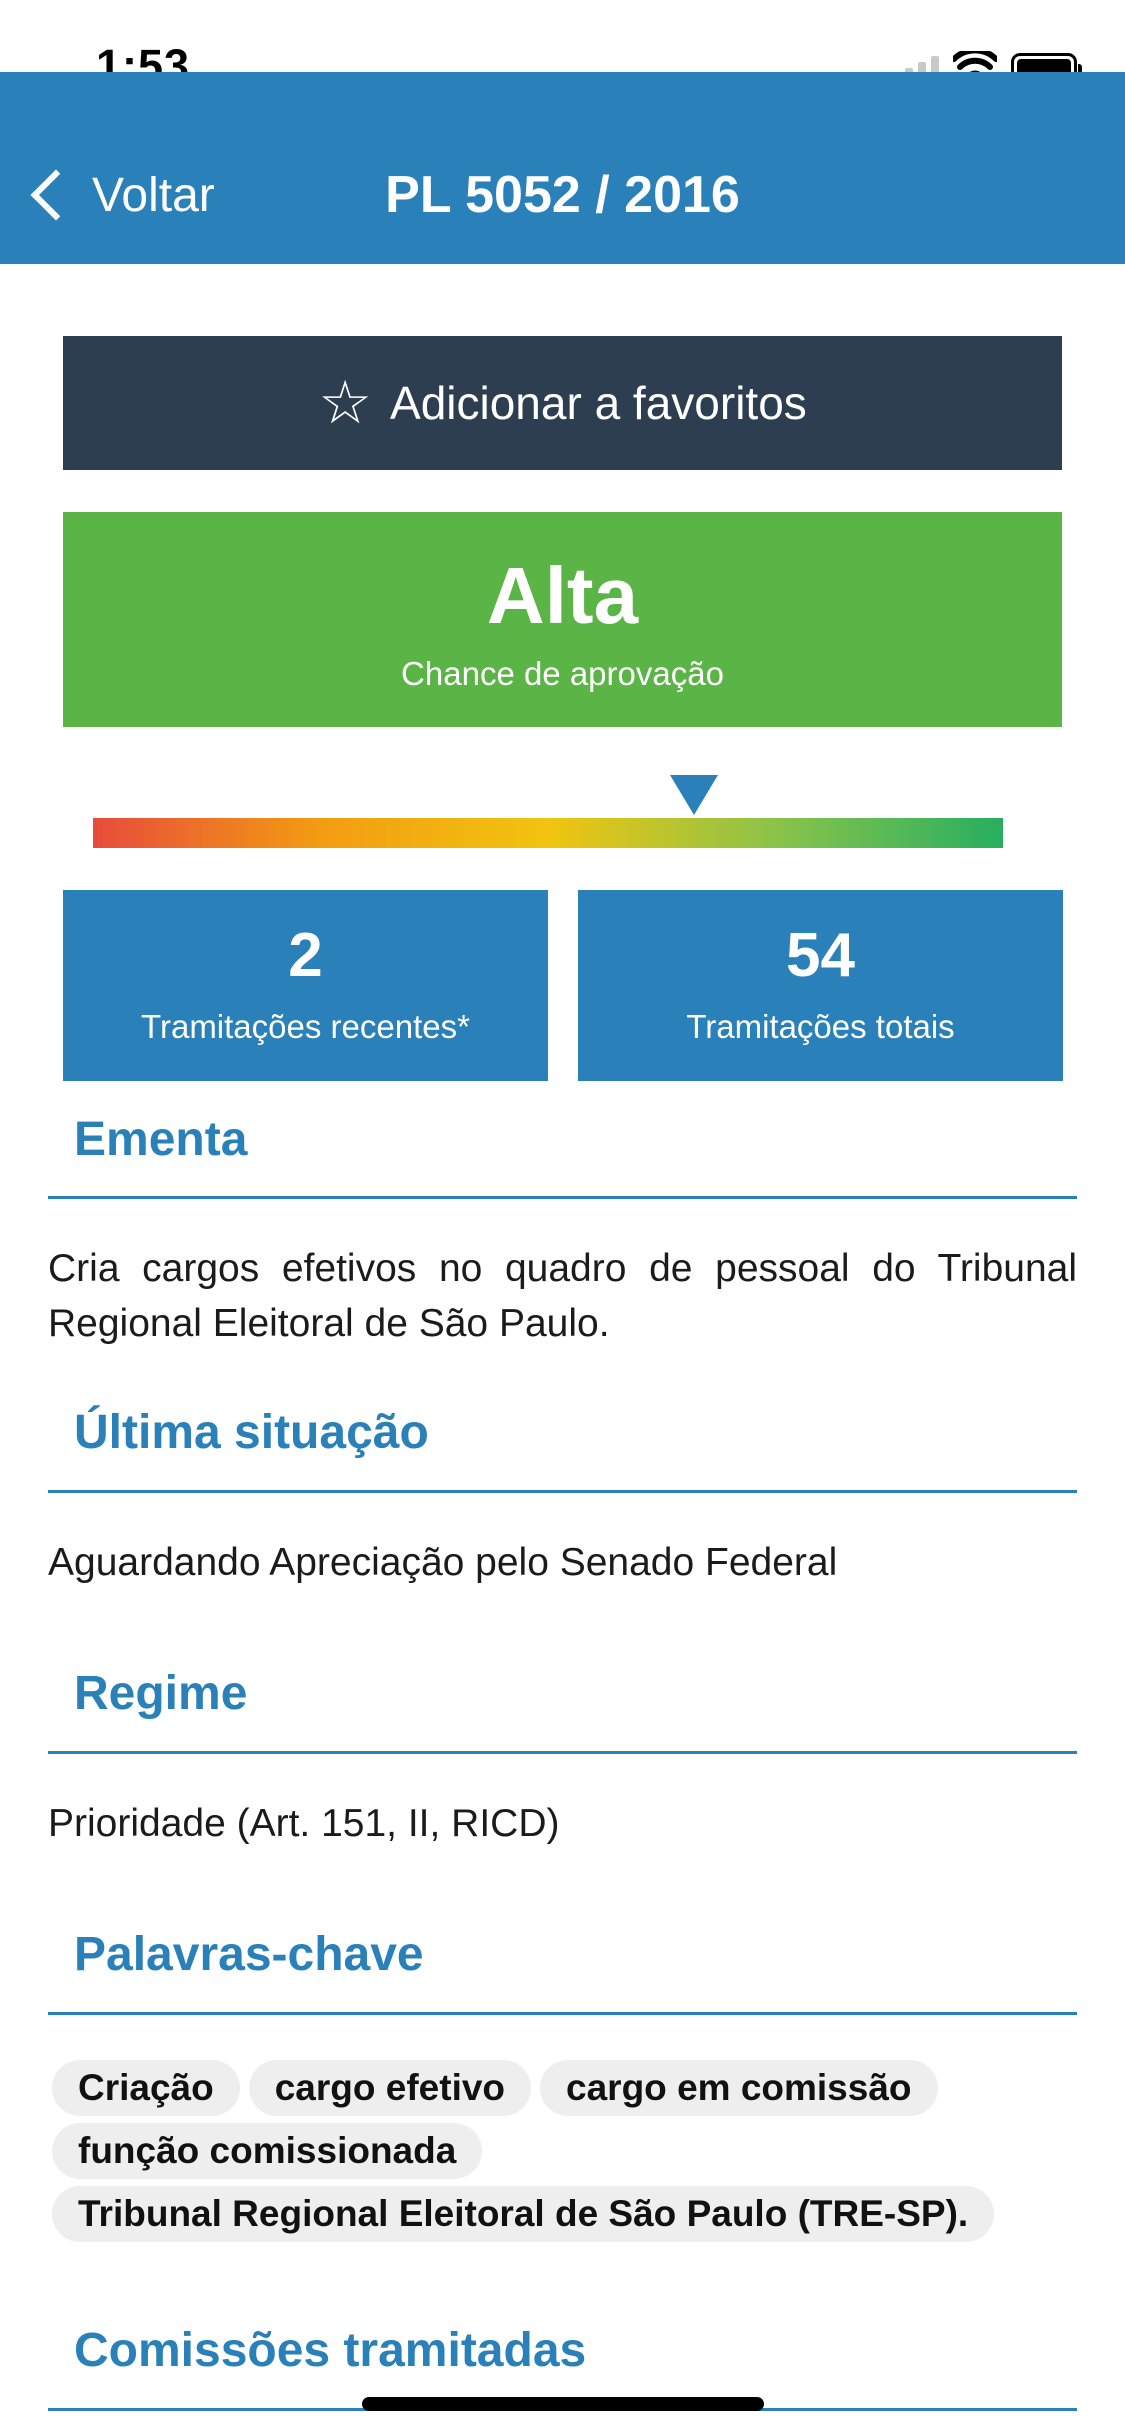 The image size is (1125, 2436). What do you see at coordinates (304, 1823) in the screenshot?
I see `regime-text: Prioridade (Art. 151, II, RICD)` at bounding box center [304, 1823].